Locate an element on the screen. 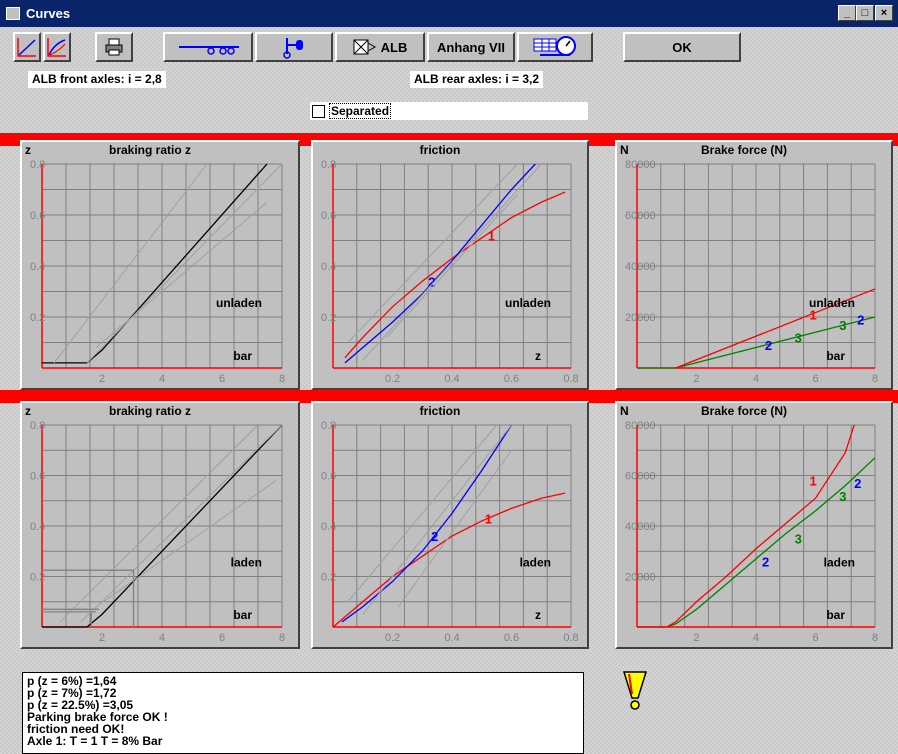  separated-checkbox-row: Separated is located at coordinates (449, 111).